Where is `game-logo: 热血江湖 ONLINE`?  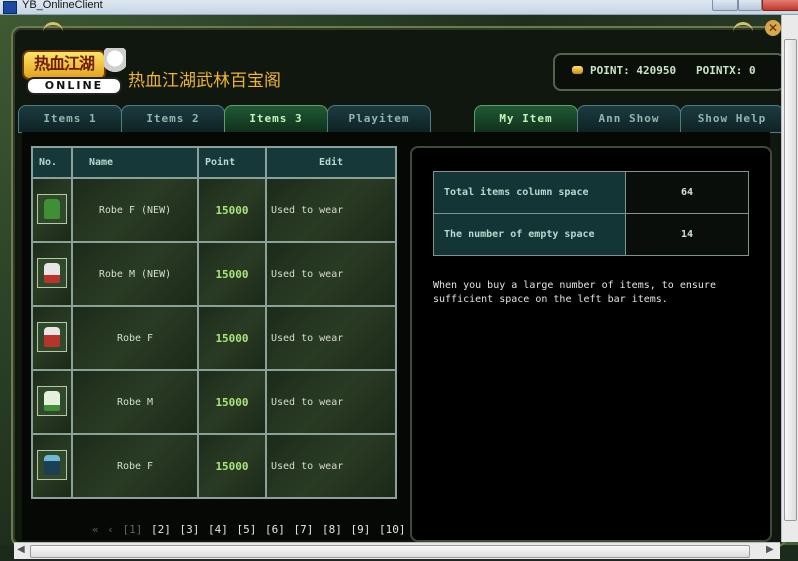
game-logo: 热血江湖 ONLINE is located at coordinates (74, 71).